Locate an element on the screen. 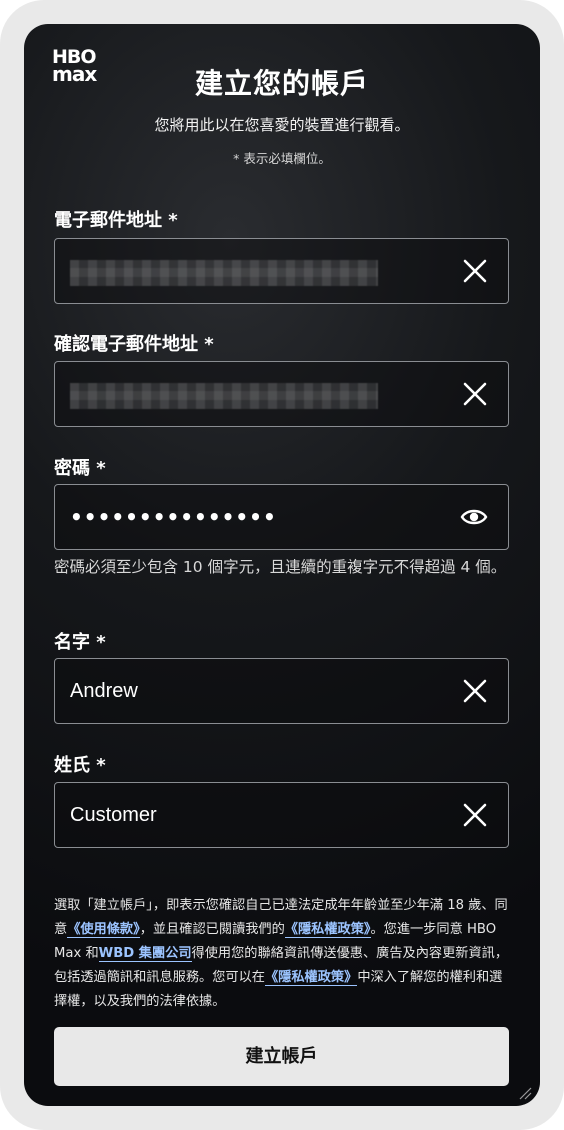 This screenshot has width=564, height=1130. last-name-label: 姓氏 * is located at coordinates (80, 765).